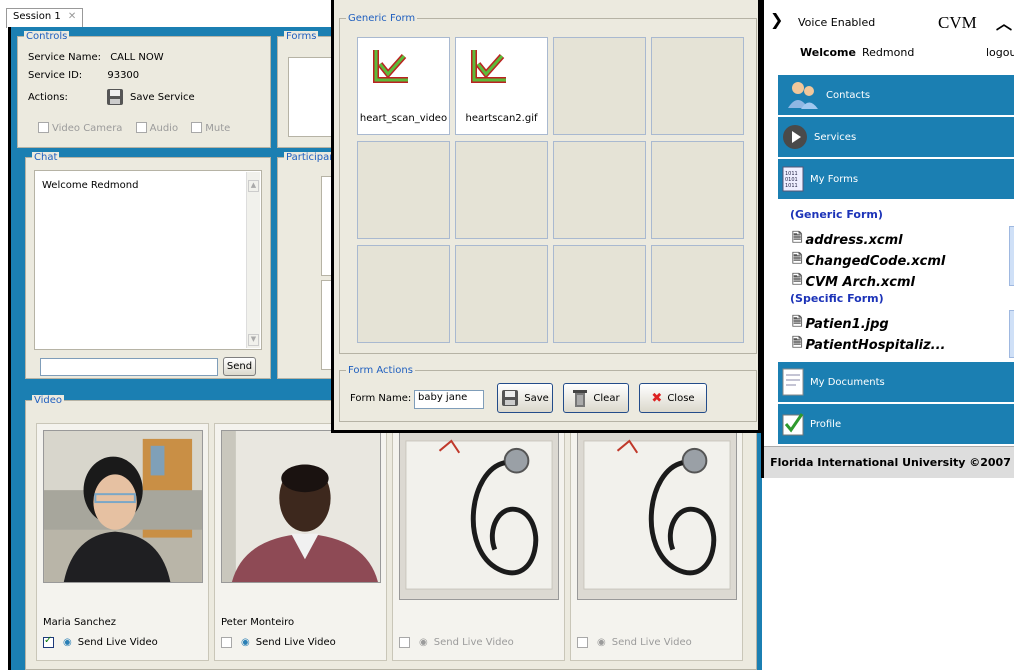  Describe the element at coordinates (210, 128) in the screenshot. I see `mute-checkbox: Mute` at that location.